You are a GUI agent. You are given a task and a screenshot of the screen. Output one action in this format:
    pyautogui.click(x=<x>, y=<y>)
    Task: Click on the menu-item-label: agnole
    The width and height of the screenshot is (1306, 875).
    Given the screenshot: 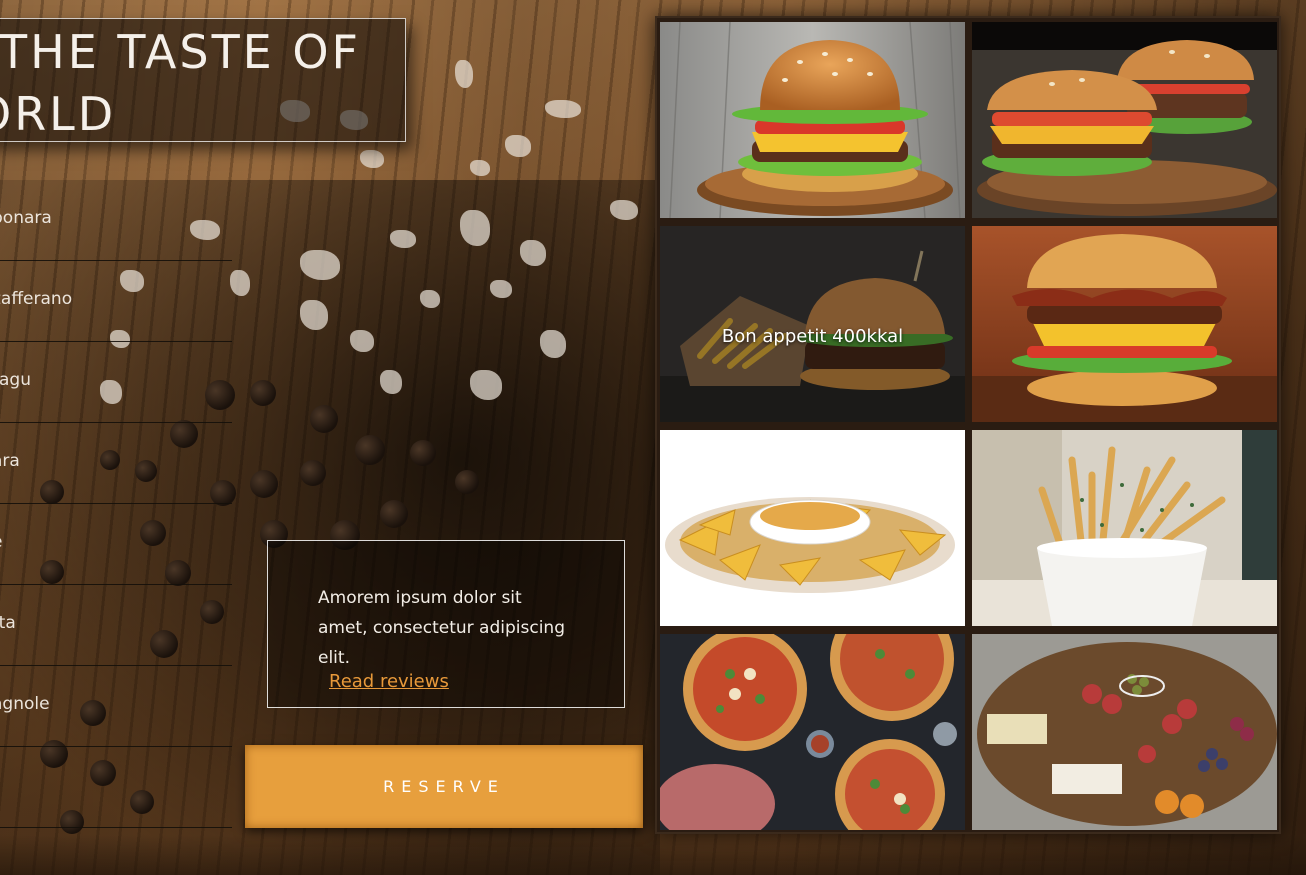 What is the action you would take?
    pyautogui.click(x=25, y=704)
    